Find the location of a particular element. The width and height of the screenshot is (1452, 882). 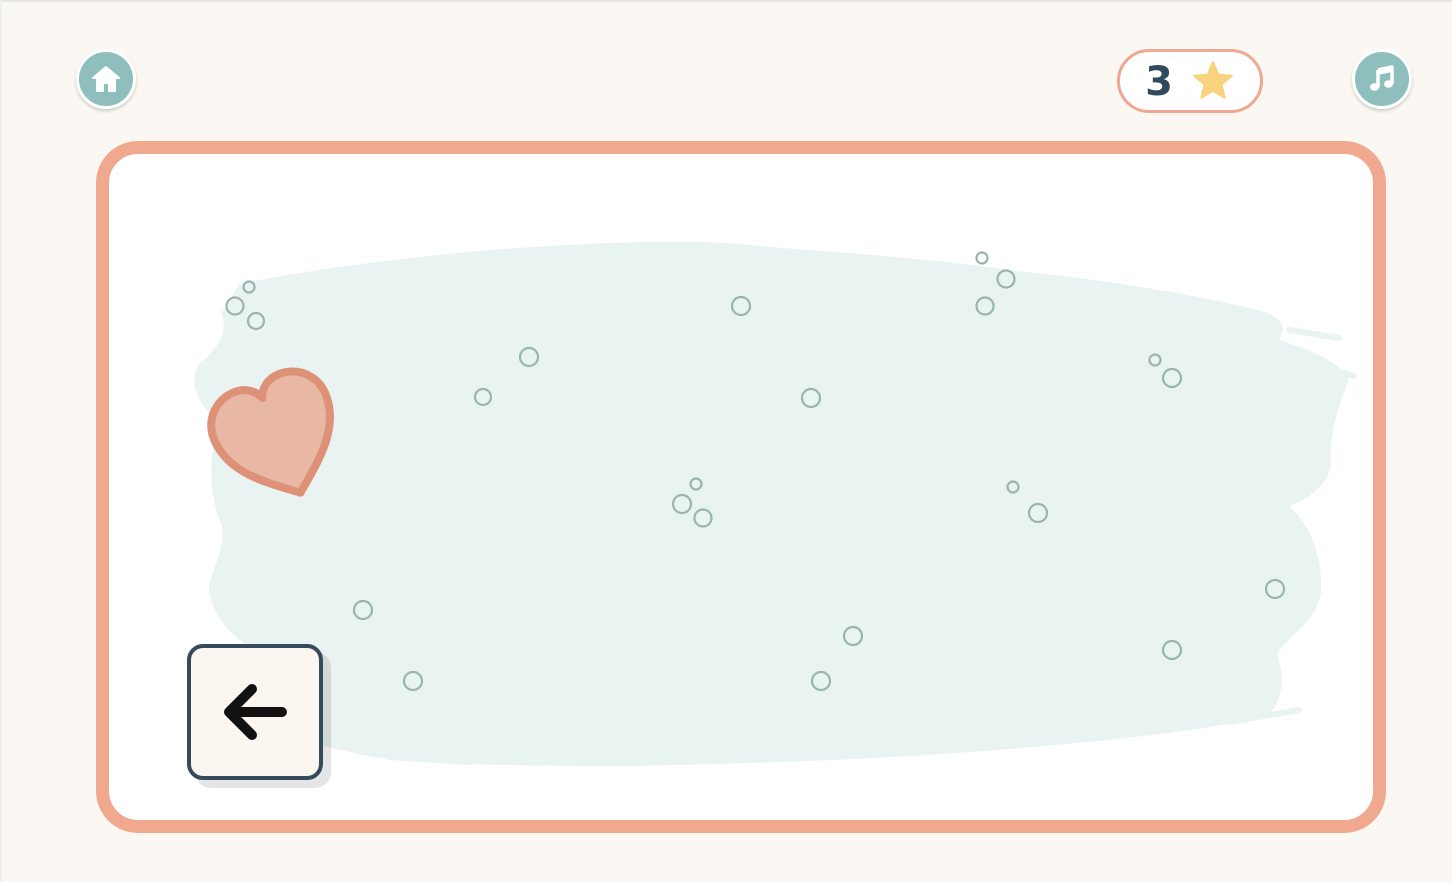

heart-icon is located at coordinates (278, 437).